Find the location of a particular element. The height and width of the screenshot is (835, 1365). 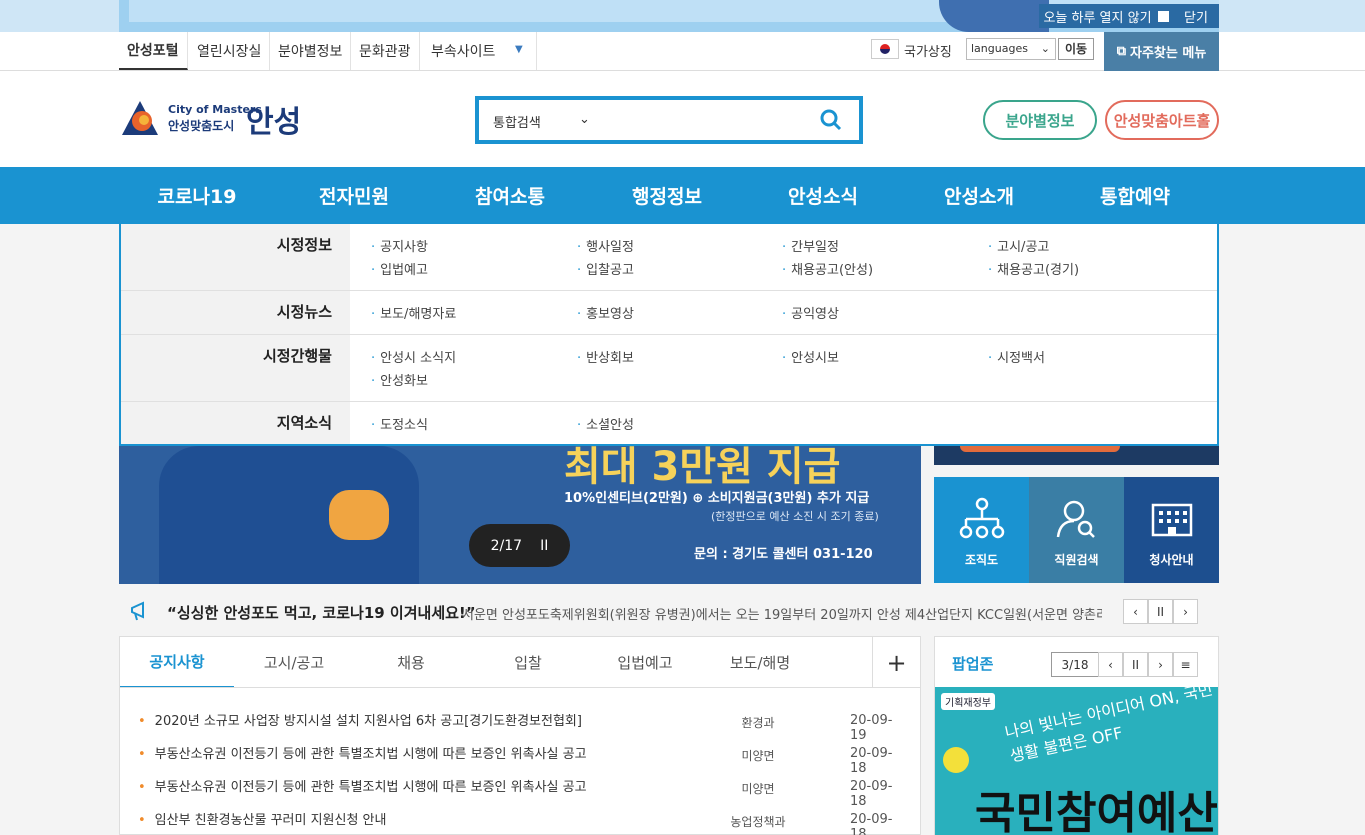

site-tab-open-mayor: 열린시장실 is located at coordinates (230, 51).